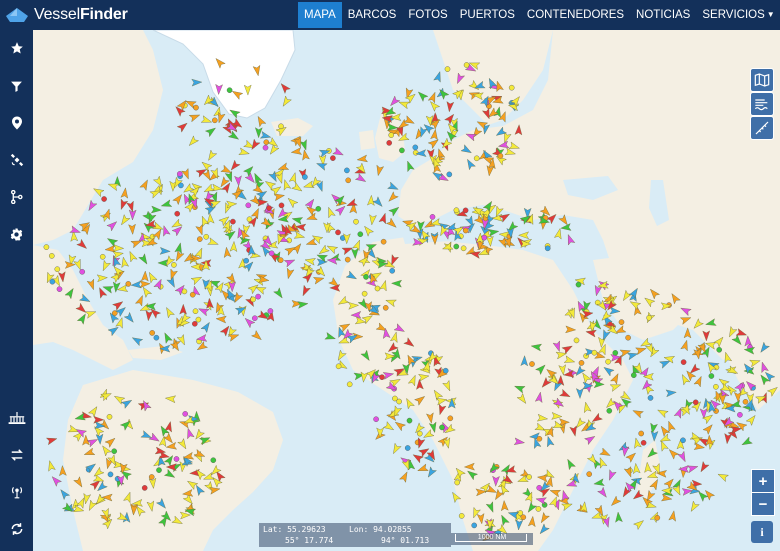 The height and width of the screenshot is (551, 780). I want to click on nav-item-contenedores: CONTENEDORES, so click(575, 15).